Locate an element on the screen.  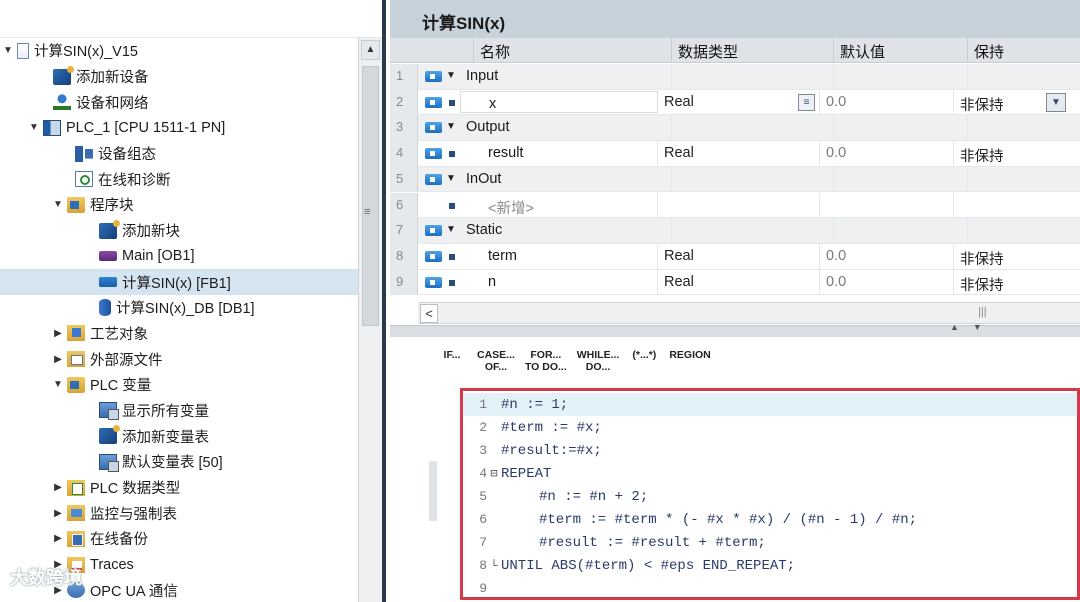
editor-splitter: ▲▼ is located at coordinates (735, 329).